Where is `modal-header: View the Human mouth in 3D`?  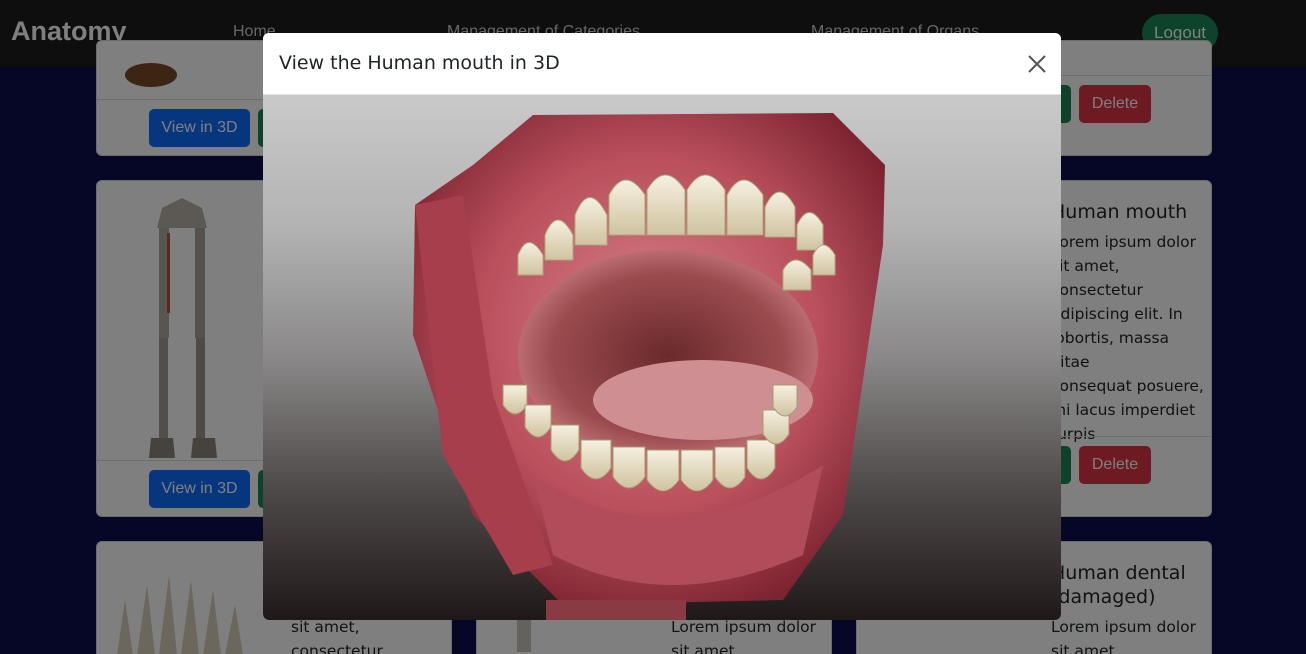
modal-header: View the Human mouth in 3D is located at coordinates (662, 64).